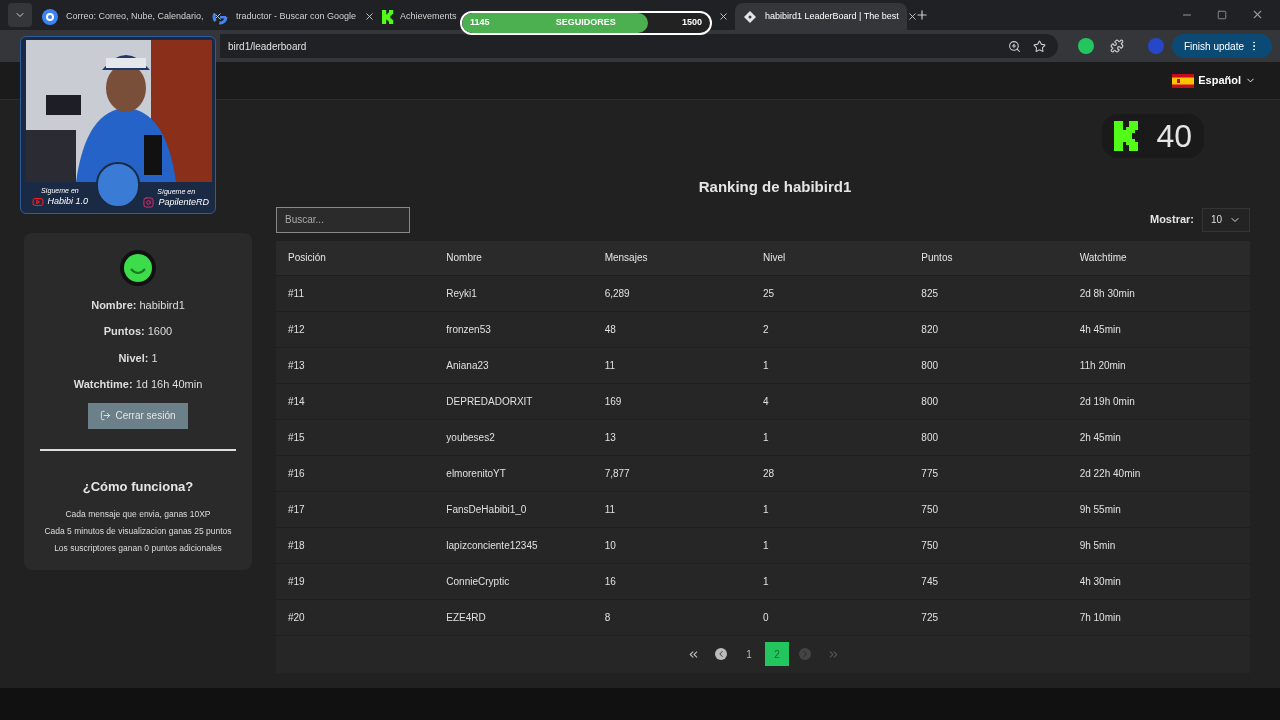 The width and height of the screenshot is (1280, 720). Describe the element at coordinates (691, 23) in the screenshot. I see `followers-goal: 1500` at that location.